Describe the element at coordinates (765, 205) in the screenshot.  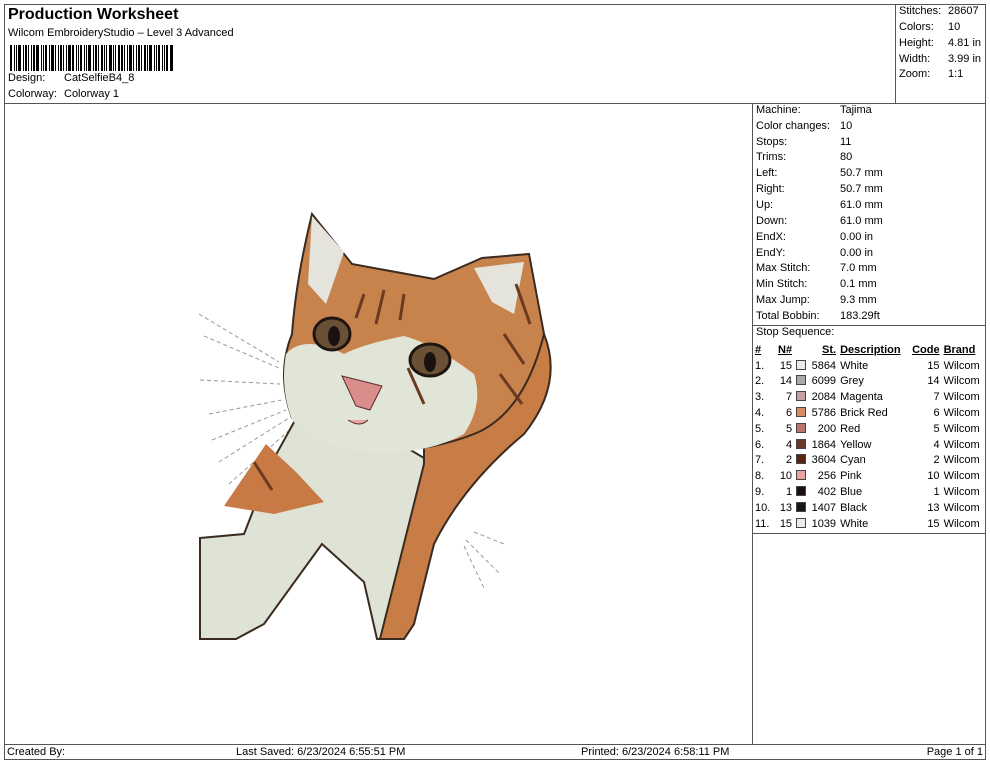
I see `info-label: Up:` at that location.